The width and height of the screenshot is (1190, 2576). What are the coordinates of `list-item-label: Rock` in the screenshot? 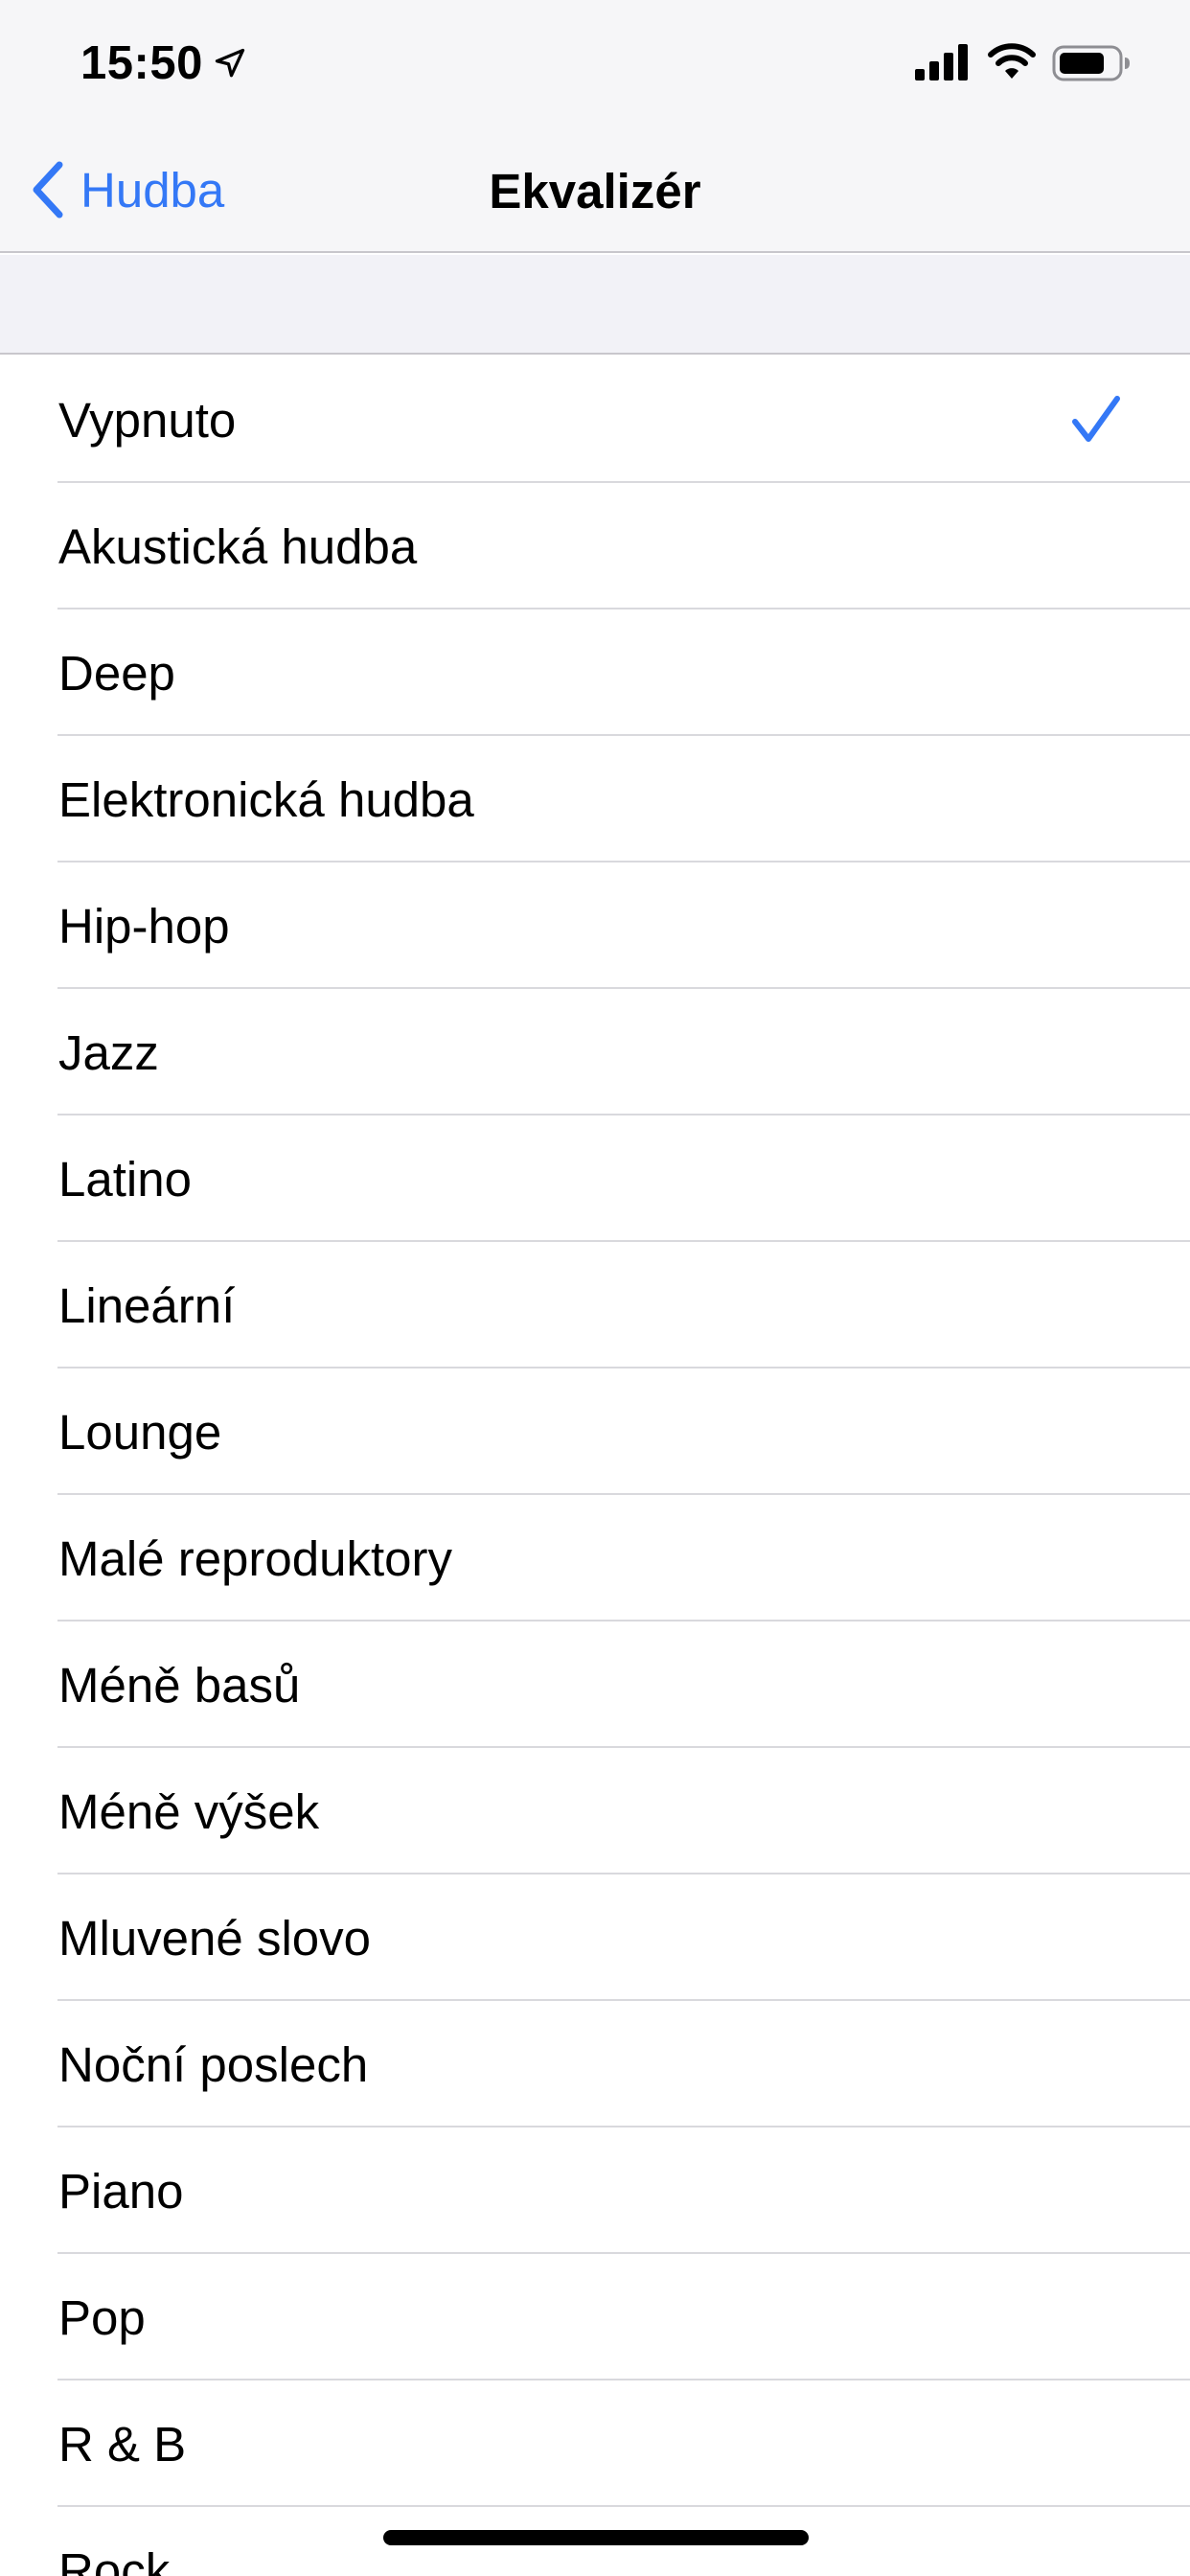 It's located at (115, 2559).